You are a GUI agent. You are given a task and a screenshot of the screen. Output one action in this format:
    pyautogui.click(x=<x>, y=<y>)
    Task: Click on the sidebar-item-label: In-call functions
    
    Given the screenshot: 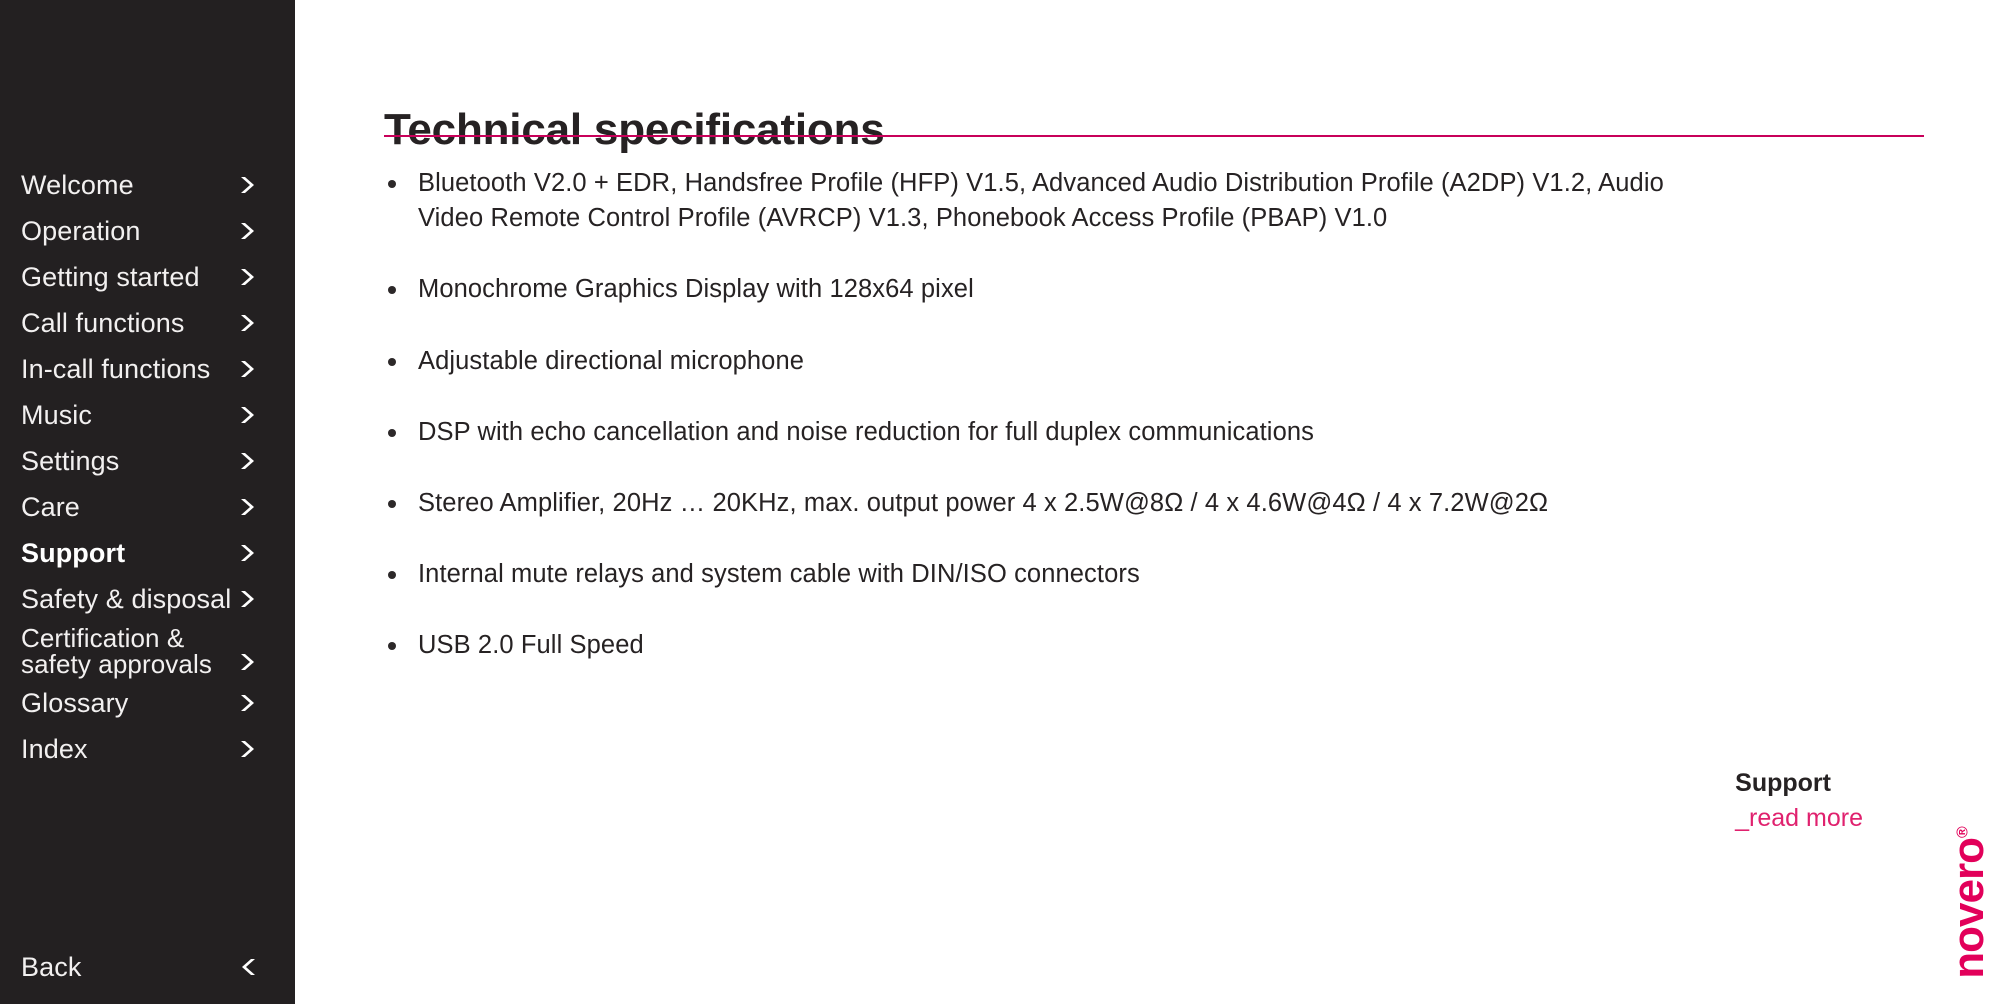 What is the action you would take?
    pyautogui.click(x=116, y=368)
    